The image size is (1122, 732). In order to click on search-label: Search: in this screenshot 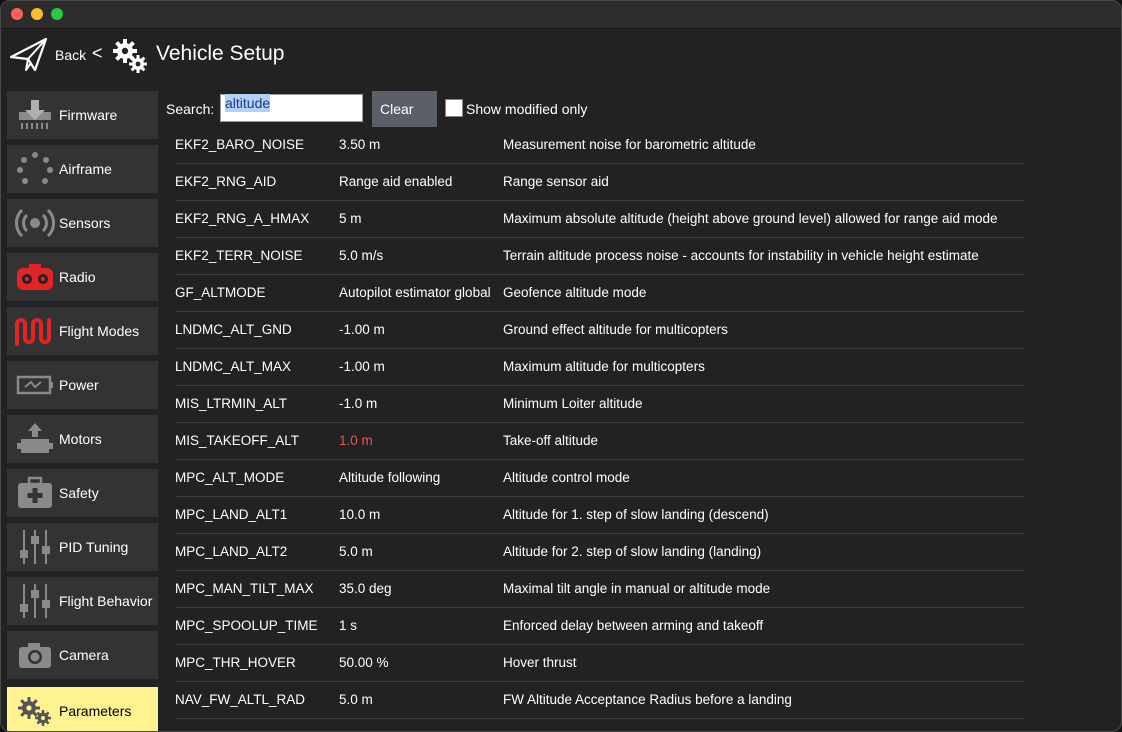, I will do `click(190, 109)`.